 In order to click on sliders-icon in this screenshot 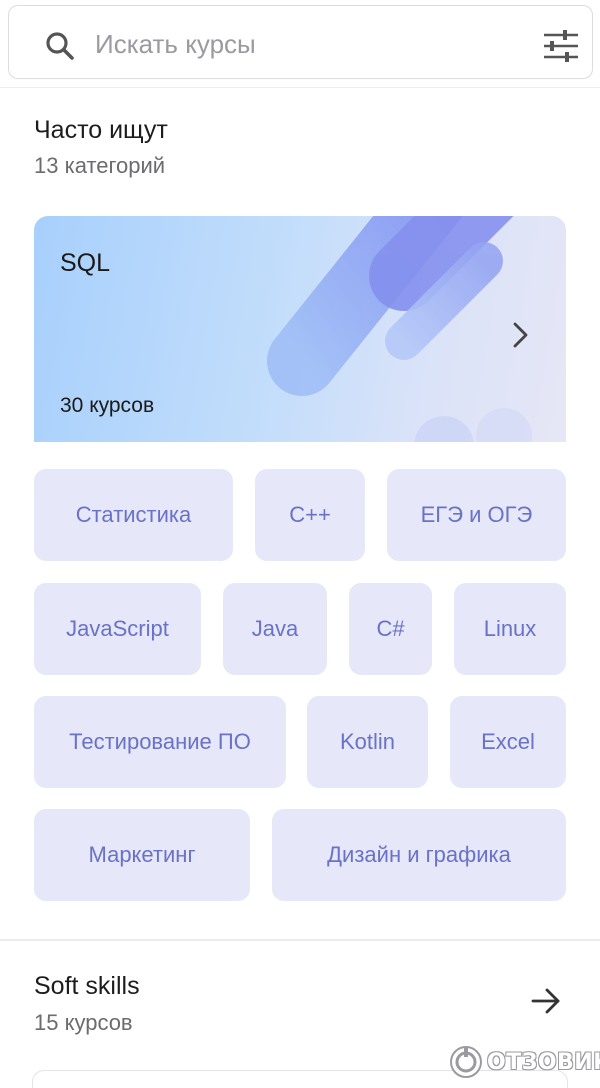, I will do `click(561, 46)`.